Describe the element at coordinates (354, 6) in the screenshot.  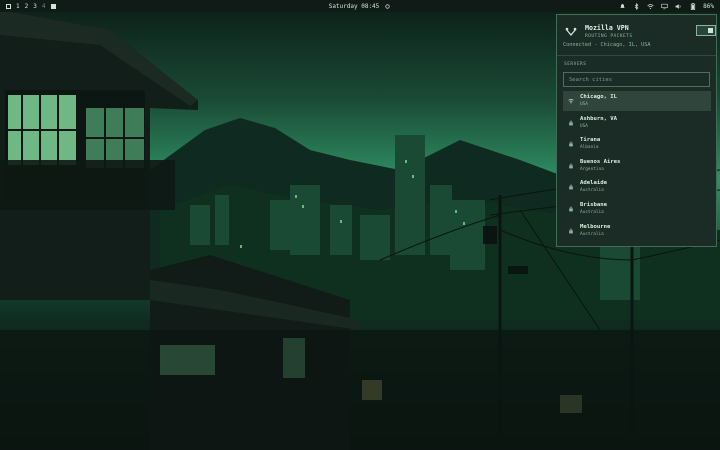
I see `clock-text: Saturday 08:45` at that location.